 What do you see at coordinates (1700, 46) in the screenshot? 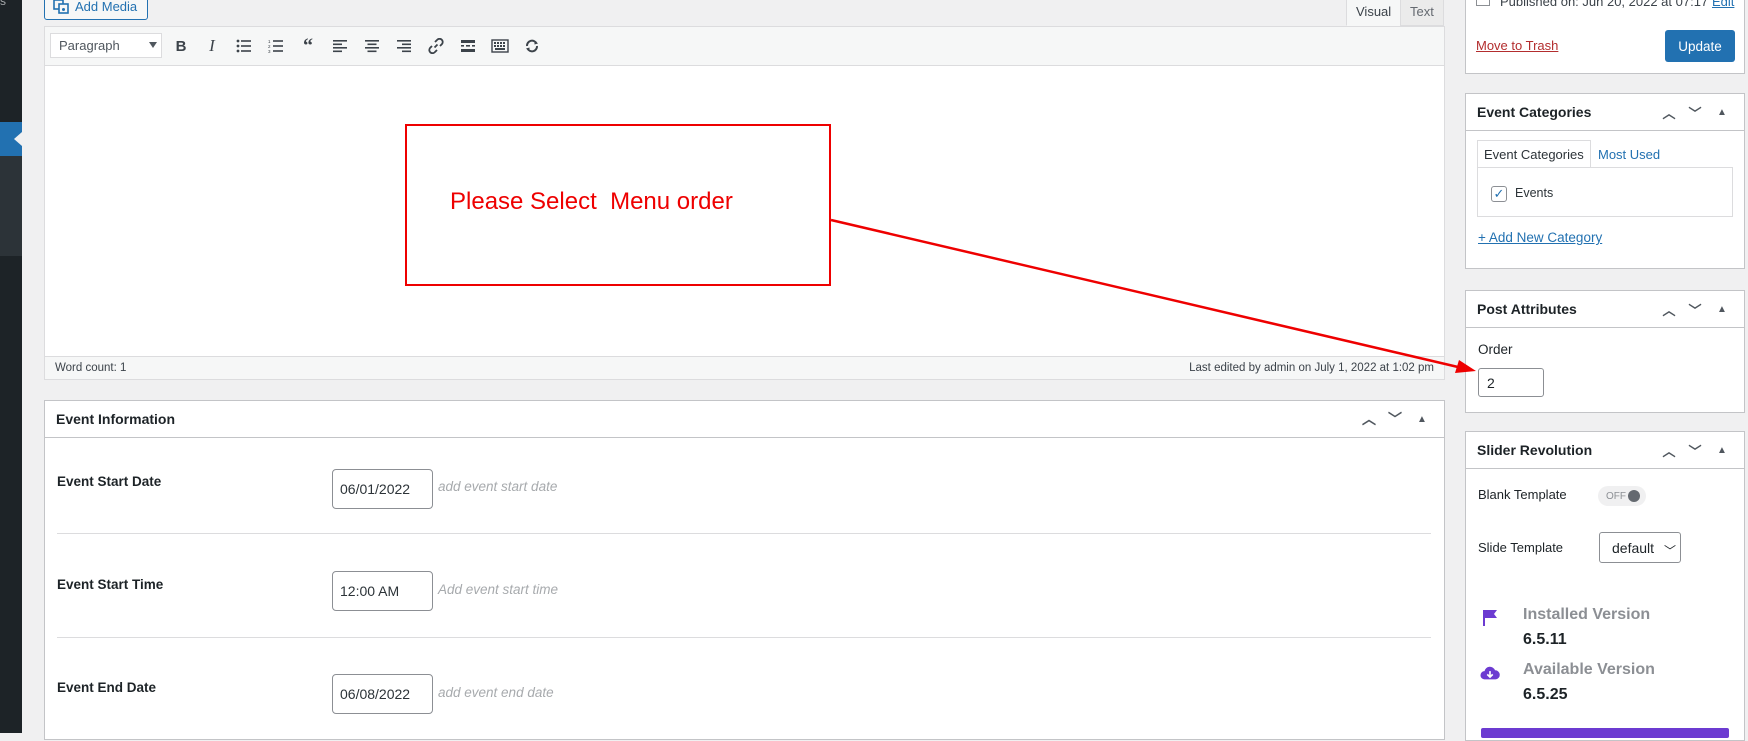
I see `update-button: Update` at bounding box center [1700, 46].